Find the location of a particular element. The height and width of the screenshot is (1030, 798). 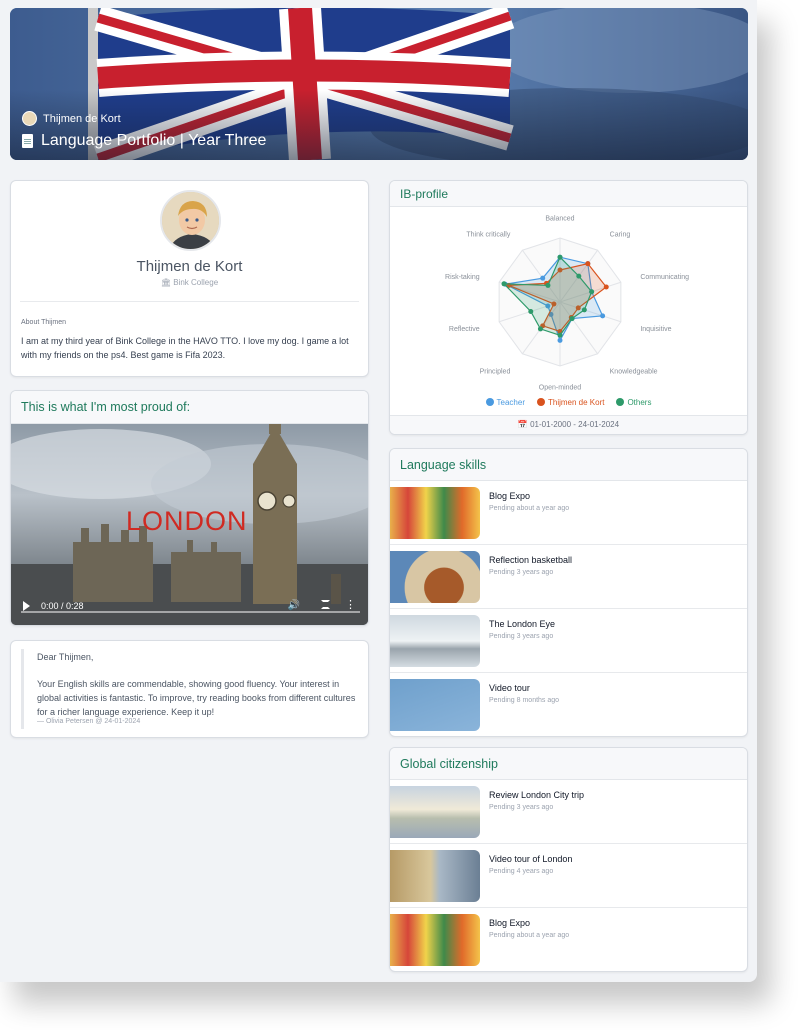

divider is located at coordinates (189, 301).